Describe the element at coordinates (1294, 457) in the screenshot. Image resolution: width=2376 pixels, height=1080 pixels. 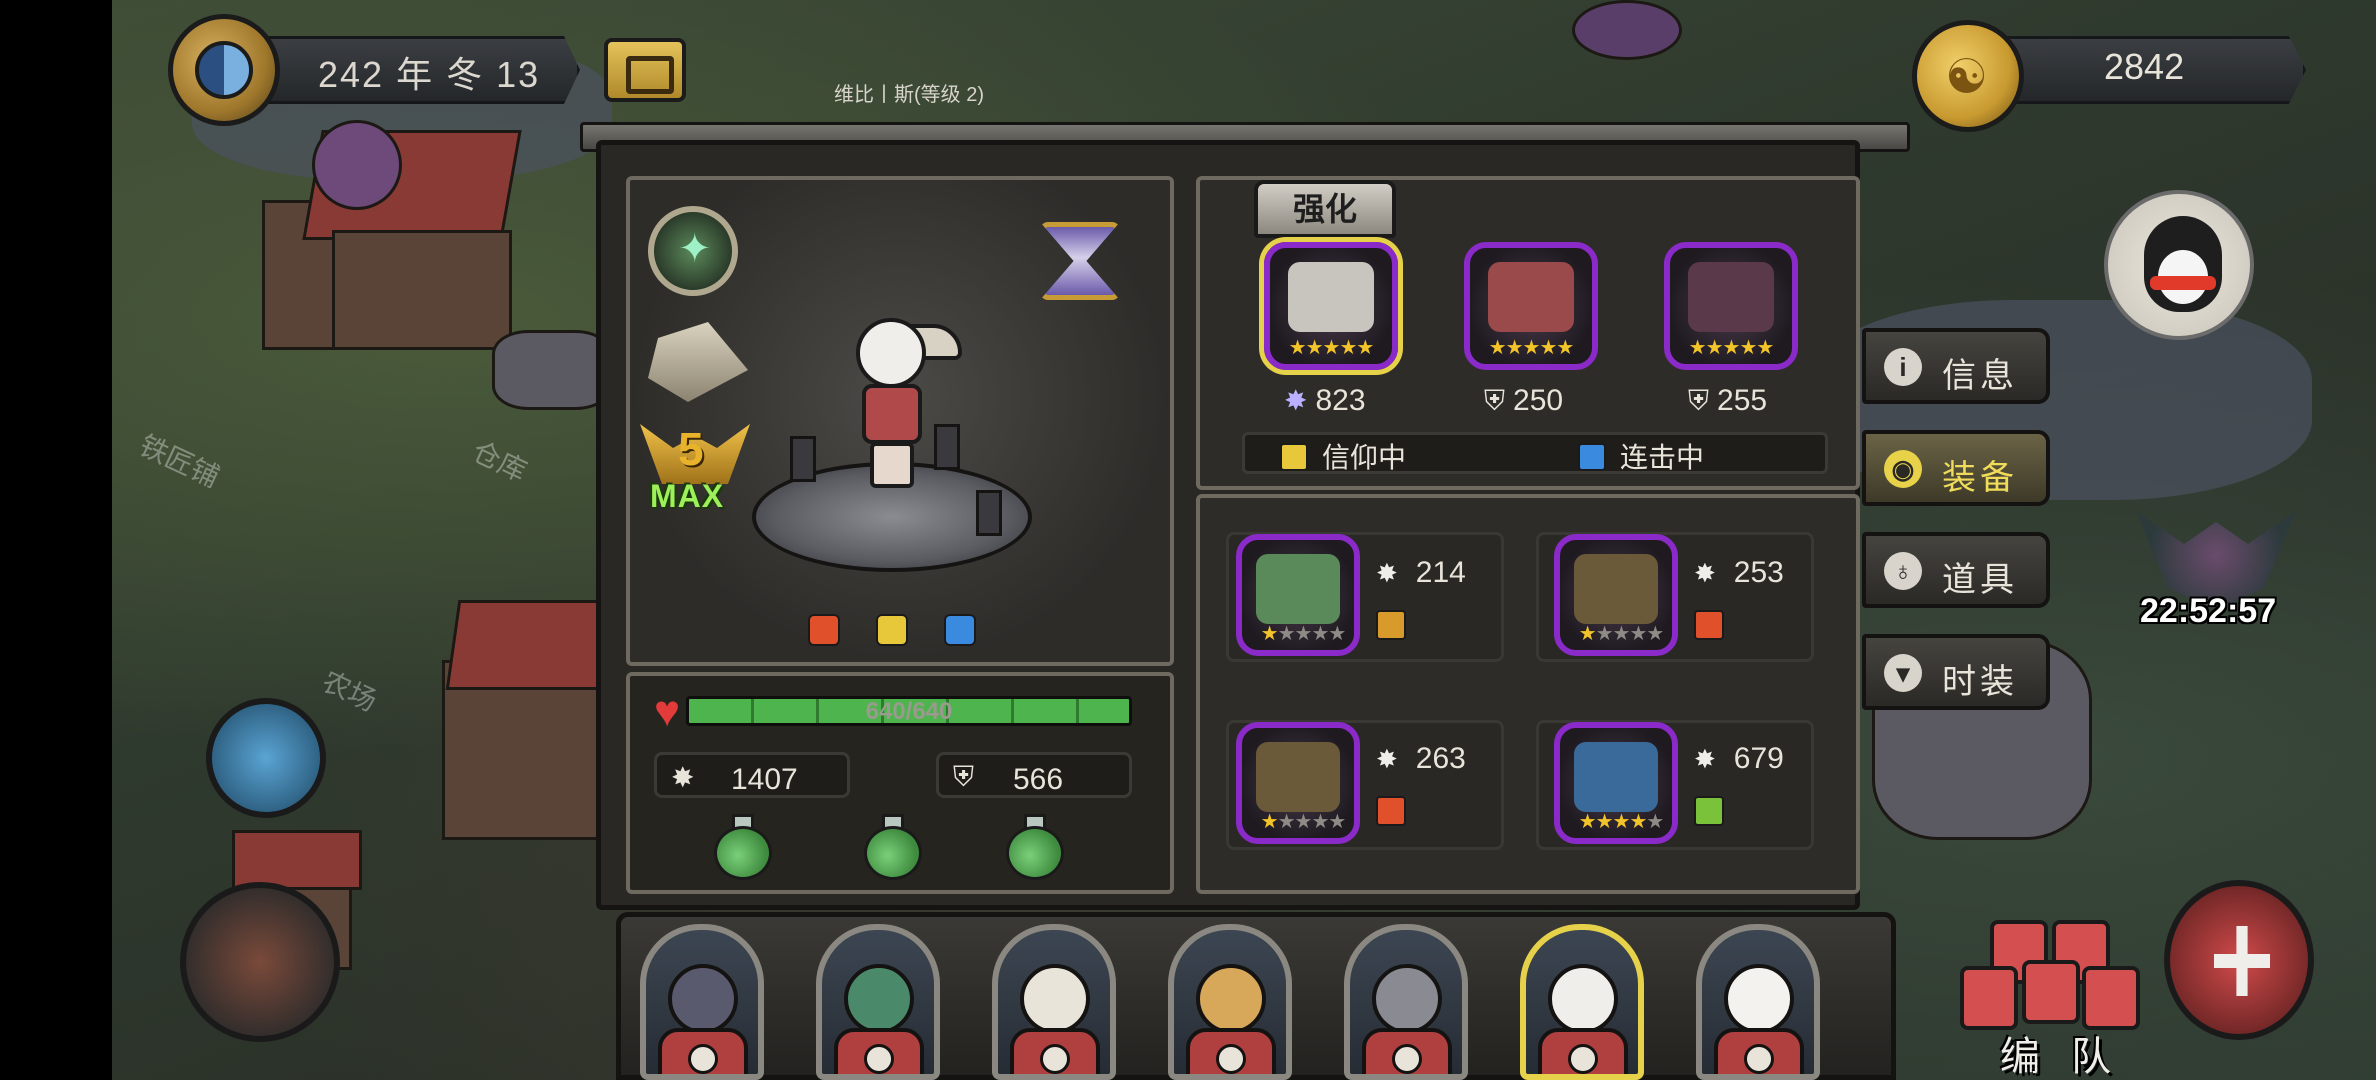
I see `faith-icon` at that location.